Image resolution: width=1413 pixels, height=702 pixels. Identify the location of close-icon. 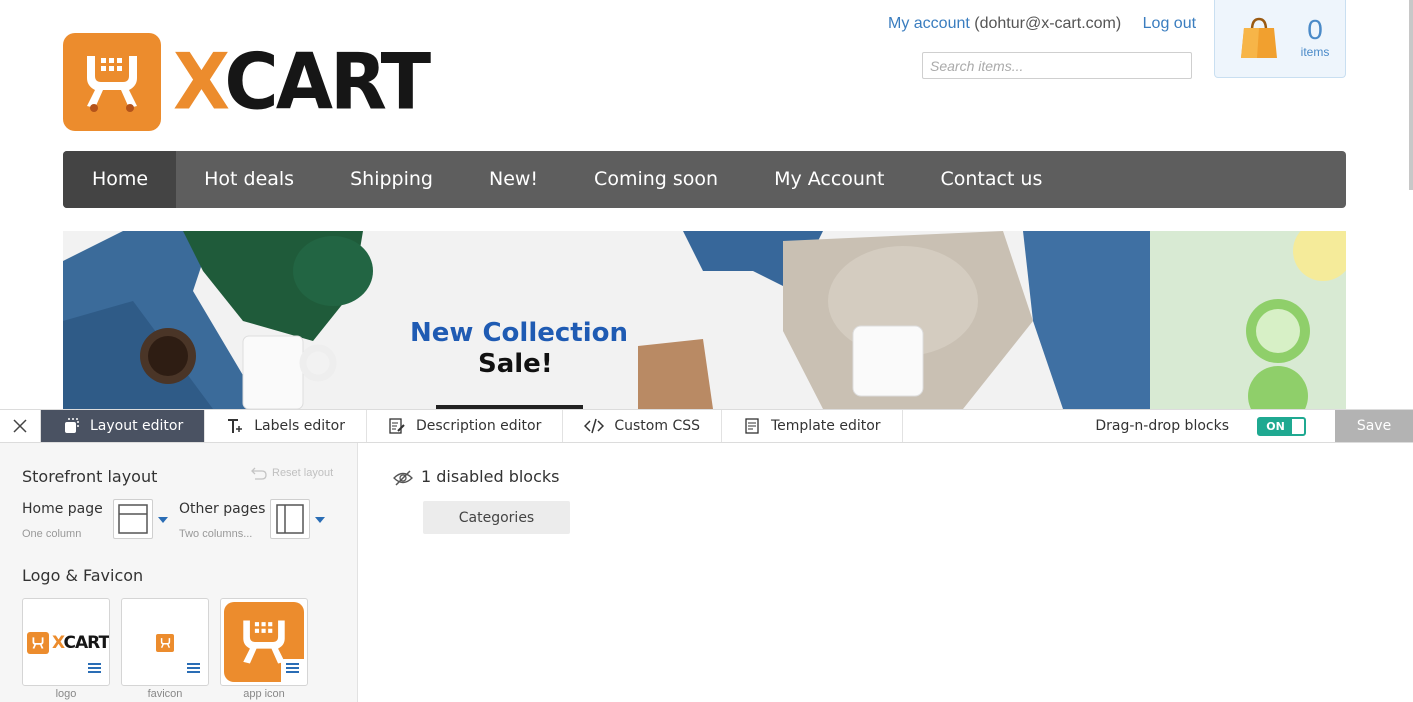
(20, 426).